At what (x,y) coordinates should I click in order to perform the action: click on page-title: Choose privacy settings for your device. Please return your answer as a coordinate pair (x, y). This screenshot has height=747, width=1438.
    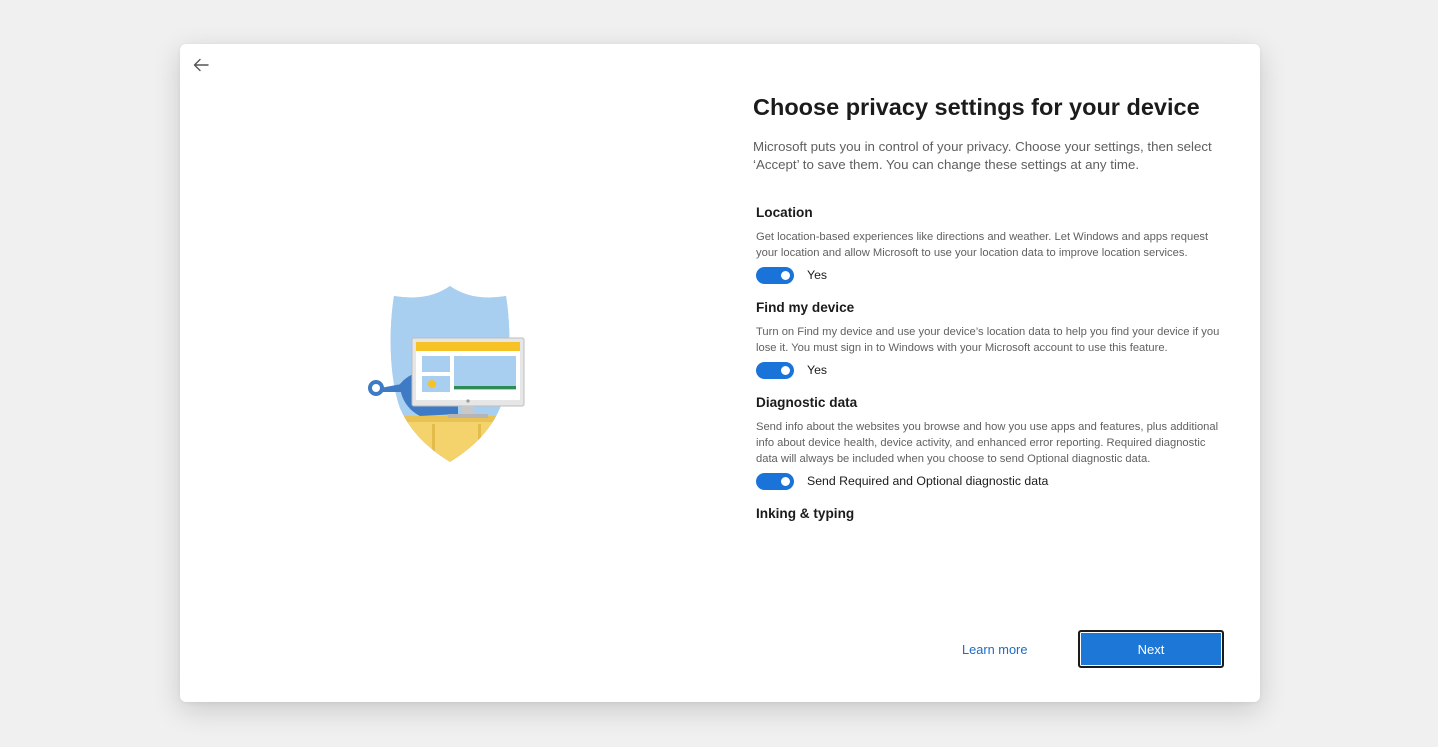
    Looking at the image, I should click on (976, 107).